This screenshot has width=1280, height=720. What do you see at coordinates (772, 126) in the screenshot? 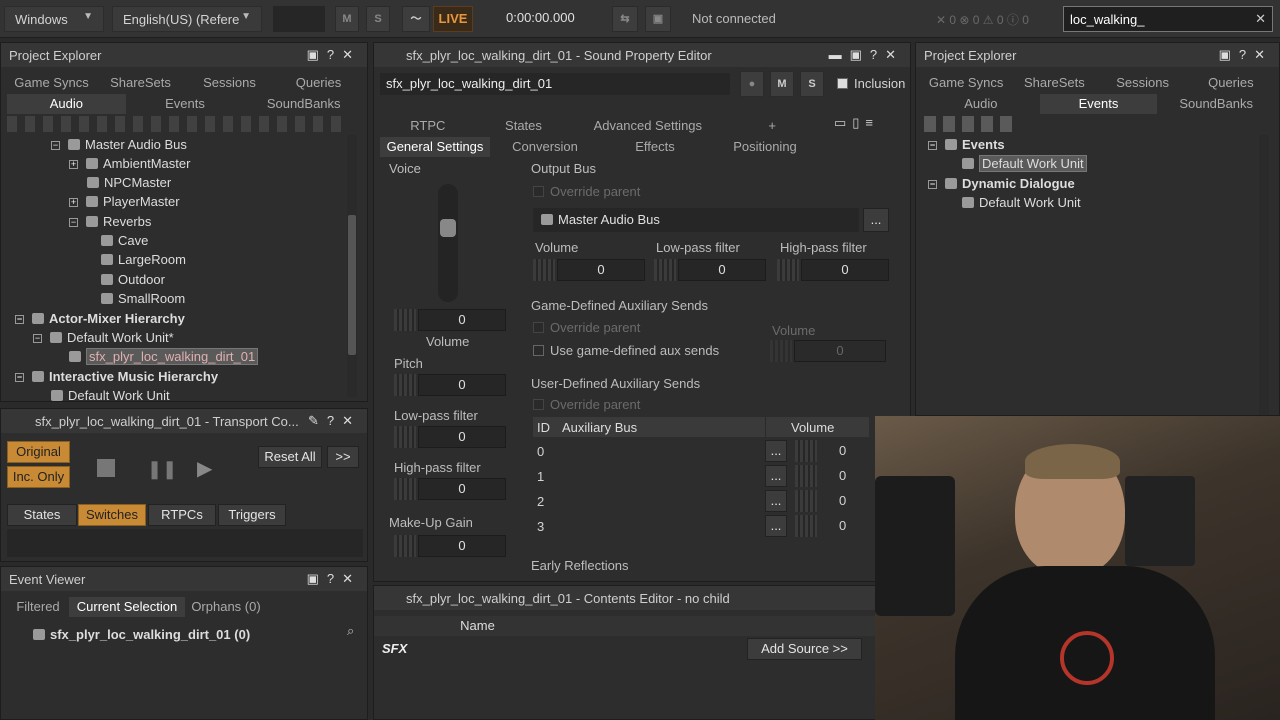
I see `tab-add: +` at bounding box center [772, 126].